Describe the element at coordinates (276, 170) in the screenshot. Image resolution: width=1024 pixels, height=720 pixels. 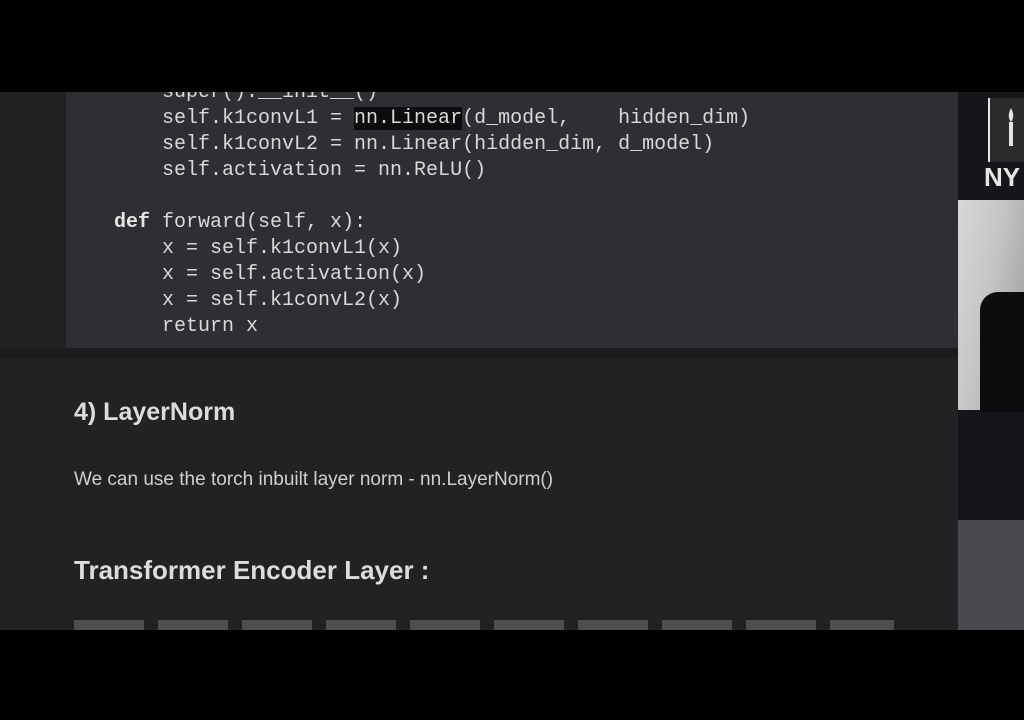
I see `code-line-4: self.activation = nn.ReLU()` at that location.